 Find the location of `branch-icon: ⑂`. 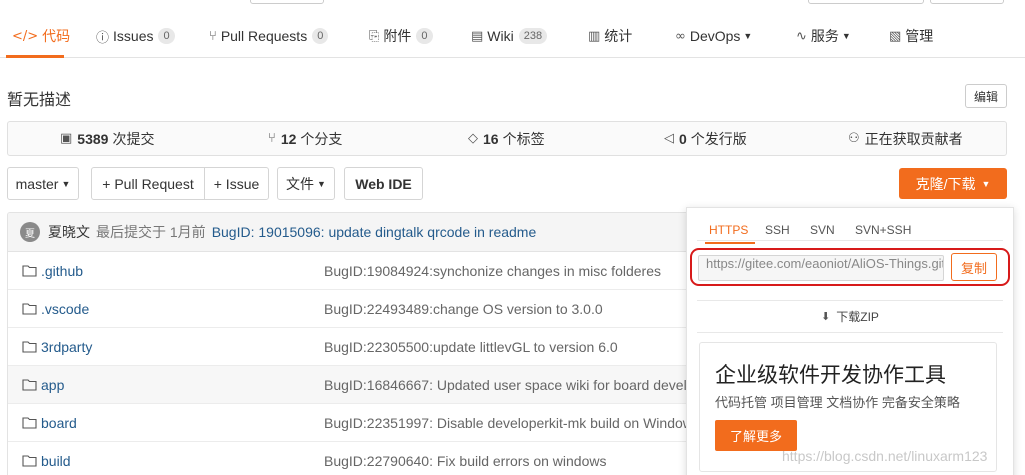

branch-icon: ⑂ is located at coordinates (272, 138).